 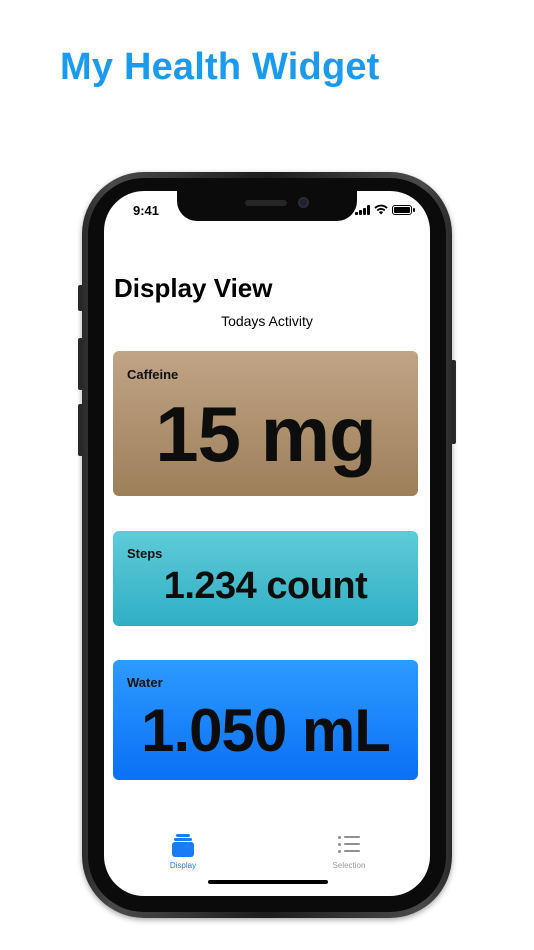 What do you see at coordinates (220, 67) in the screenshot?
I see `promo-title: My Health Widget` at bounding box center [220, 67].